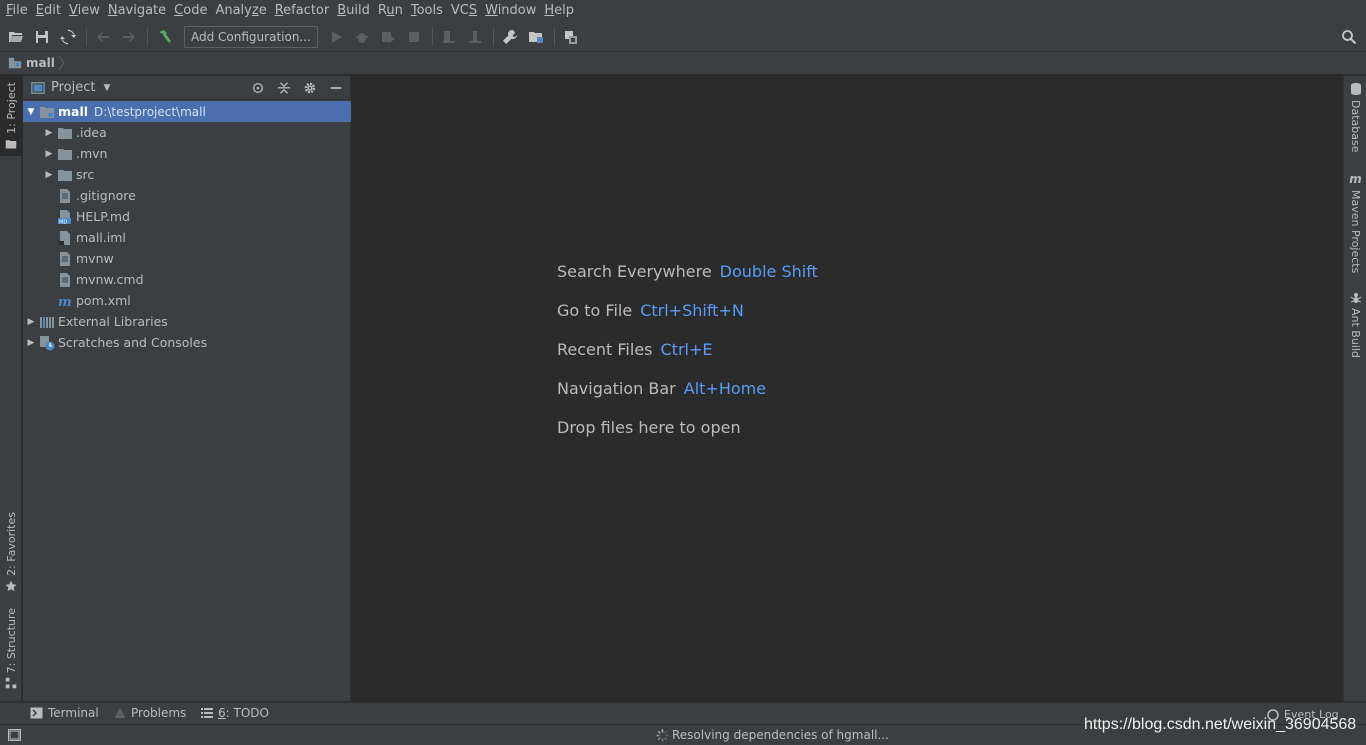 This screenshot has width=1366, height=745. Describe the element at coordinates (187, 216) in the screenshot. I see `tree-item-help-md: MD HELP.md` at that location.